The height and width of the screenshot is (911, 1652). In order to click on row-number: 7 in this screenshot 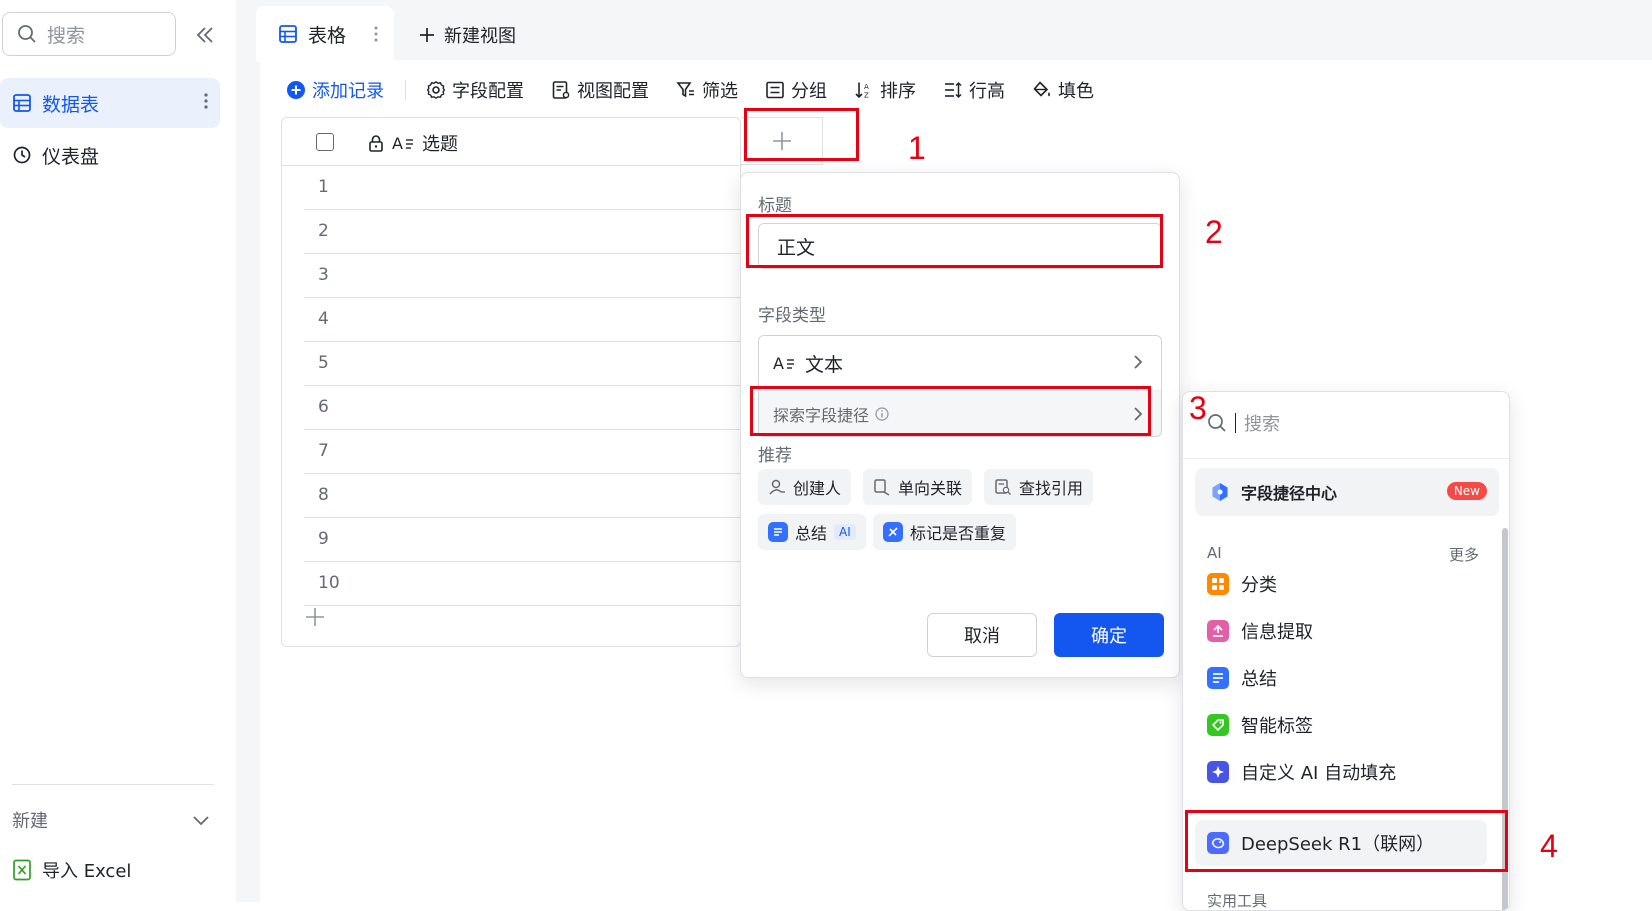, I will do `click(323, 451)`.